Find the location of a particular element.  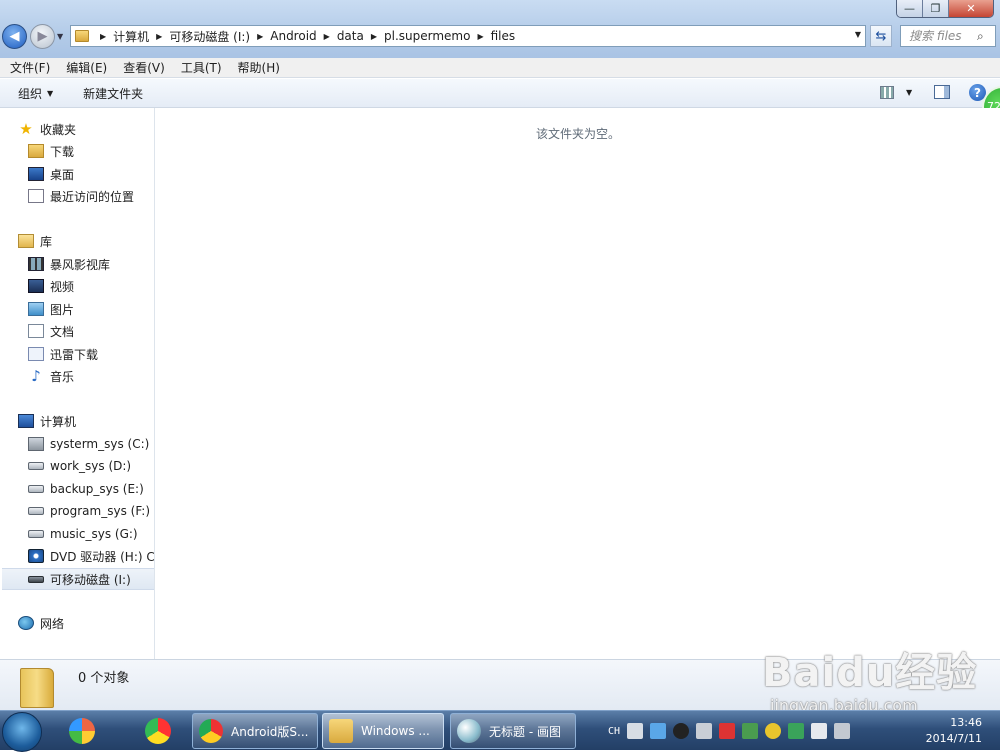

nav-drive-g: music_sys (G:) is located at coordinates (91, 534).